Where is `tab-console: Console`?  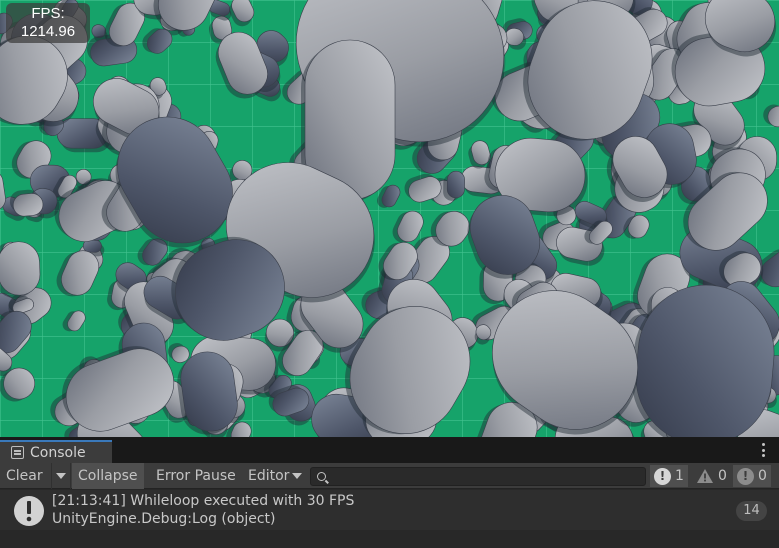
tab-console: Console is located at coordinates (56, 451).